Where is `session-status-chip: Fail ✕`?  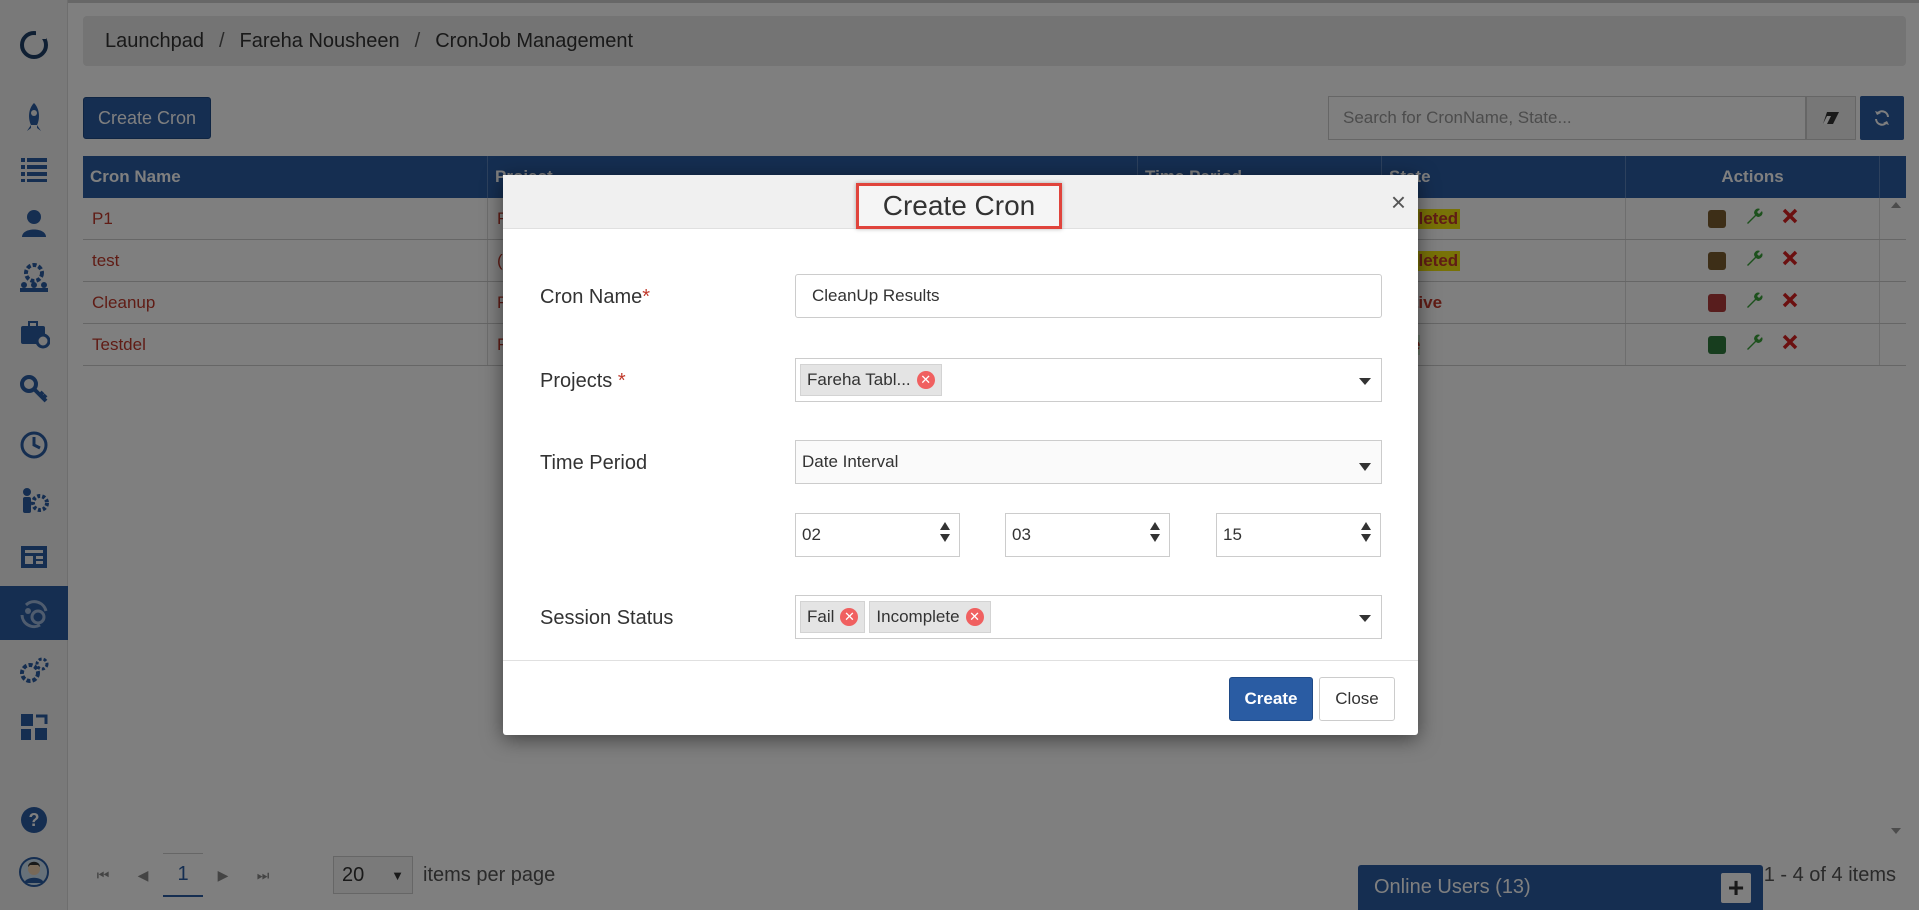
session-status-chip: Fail ✕ is located at coordinates (833, 617).